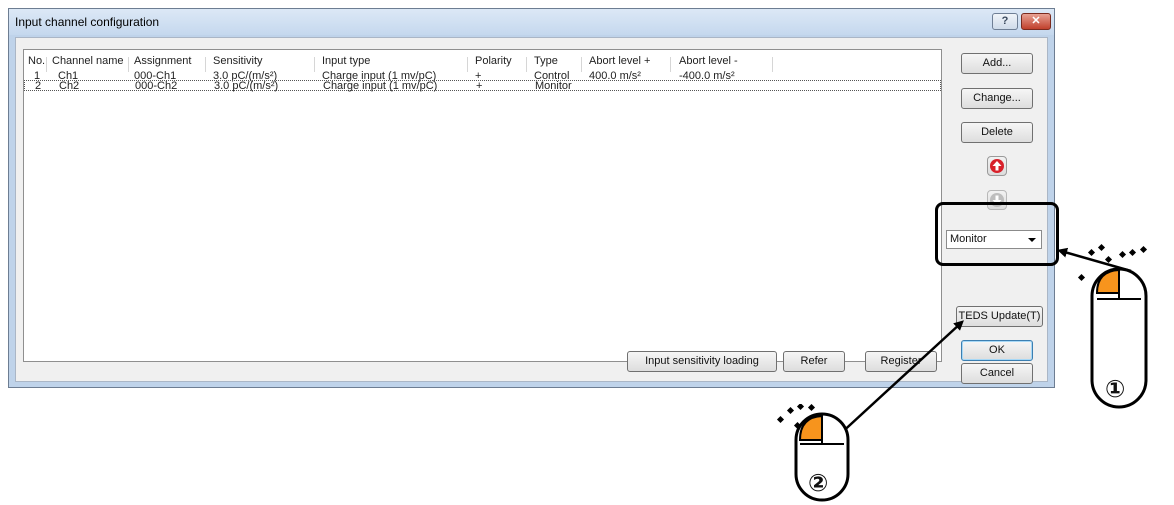  I want to click on cell-sensitivity: 3.0 pC/(m/s²), so click(246, 86).